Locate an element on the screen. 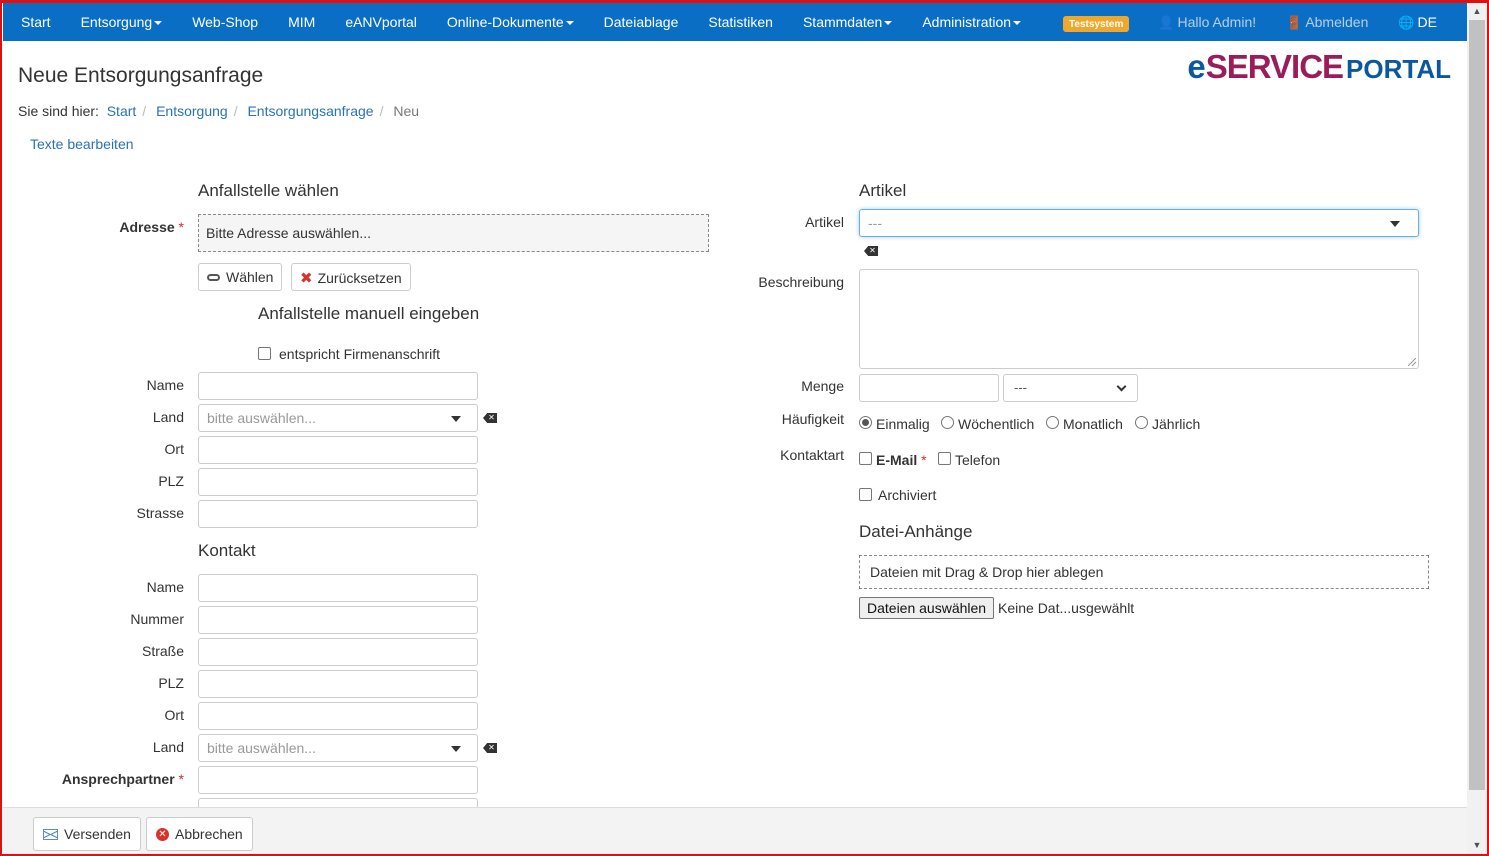 Image resolution: width=1489 pixels, height=856 pixels. frequency-weekly-label: Wöchentlich is located at coordinates (996, 424).